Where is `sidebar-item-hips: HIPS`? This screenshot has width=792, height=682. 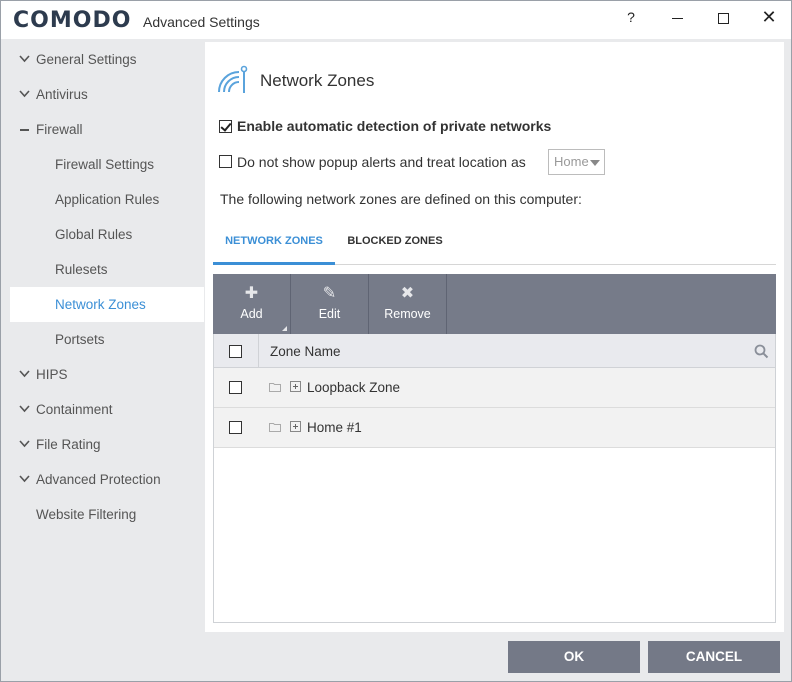
sidebar-item-hips: HIPS is located at coordinates (107, 374).